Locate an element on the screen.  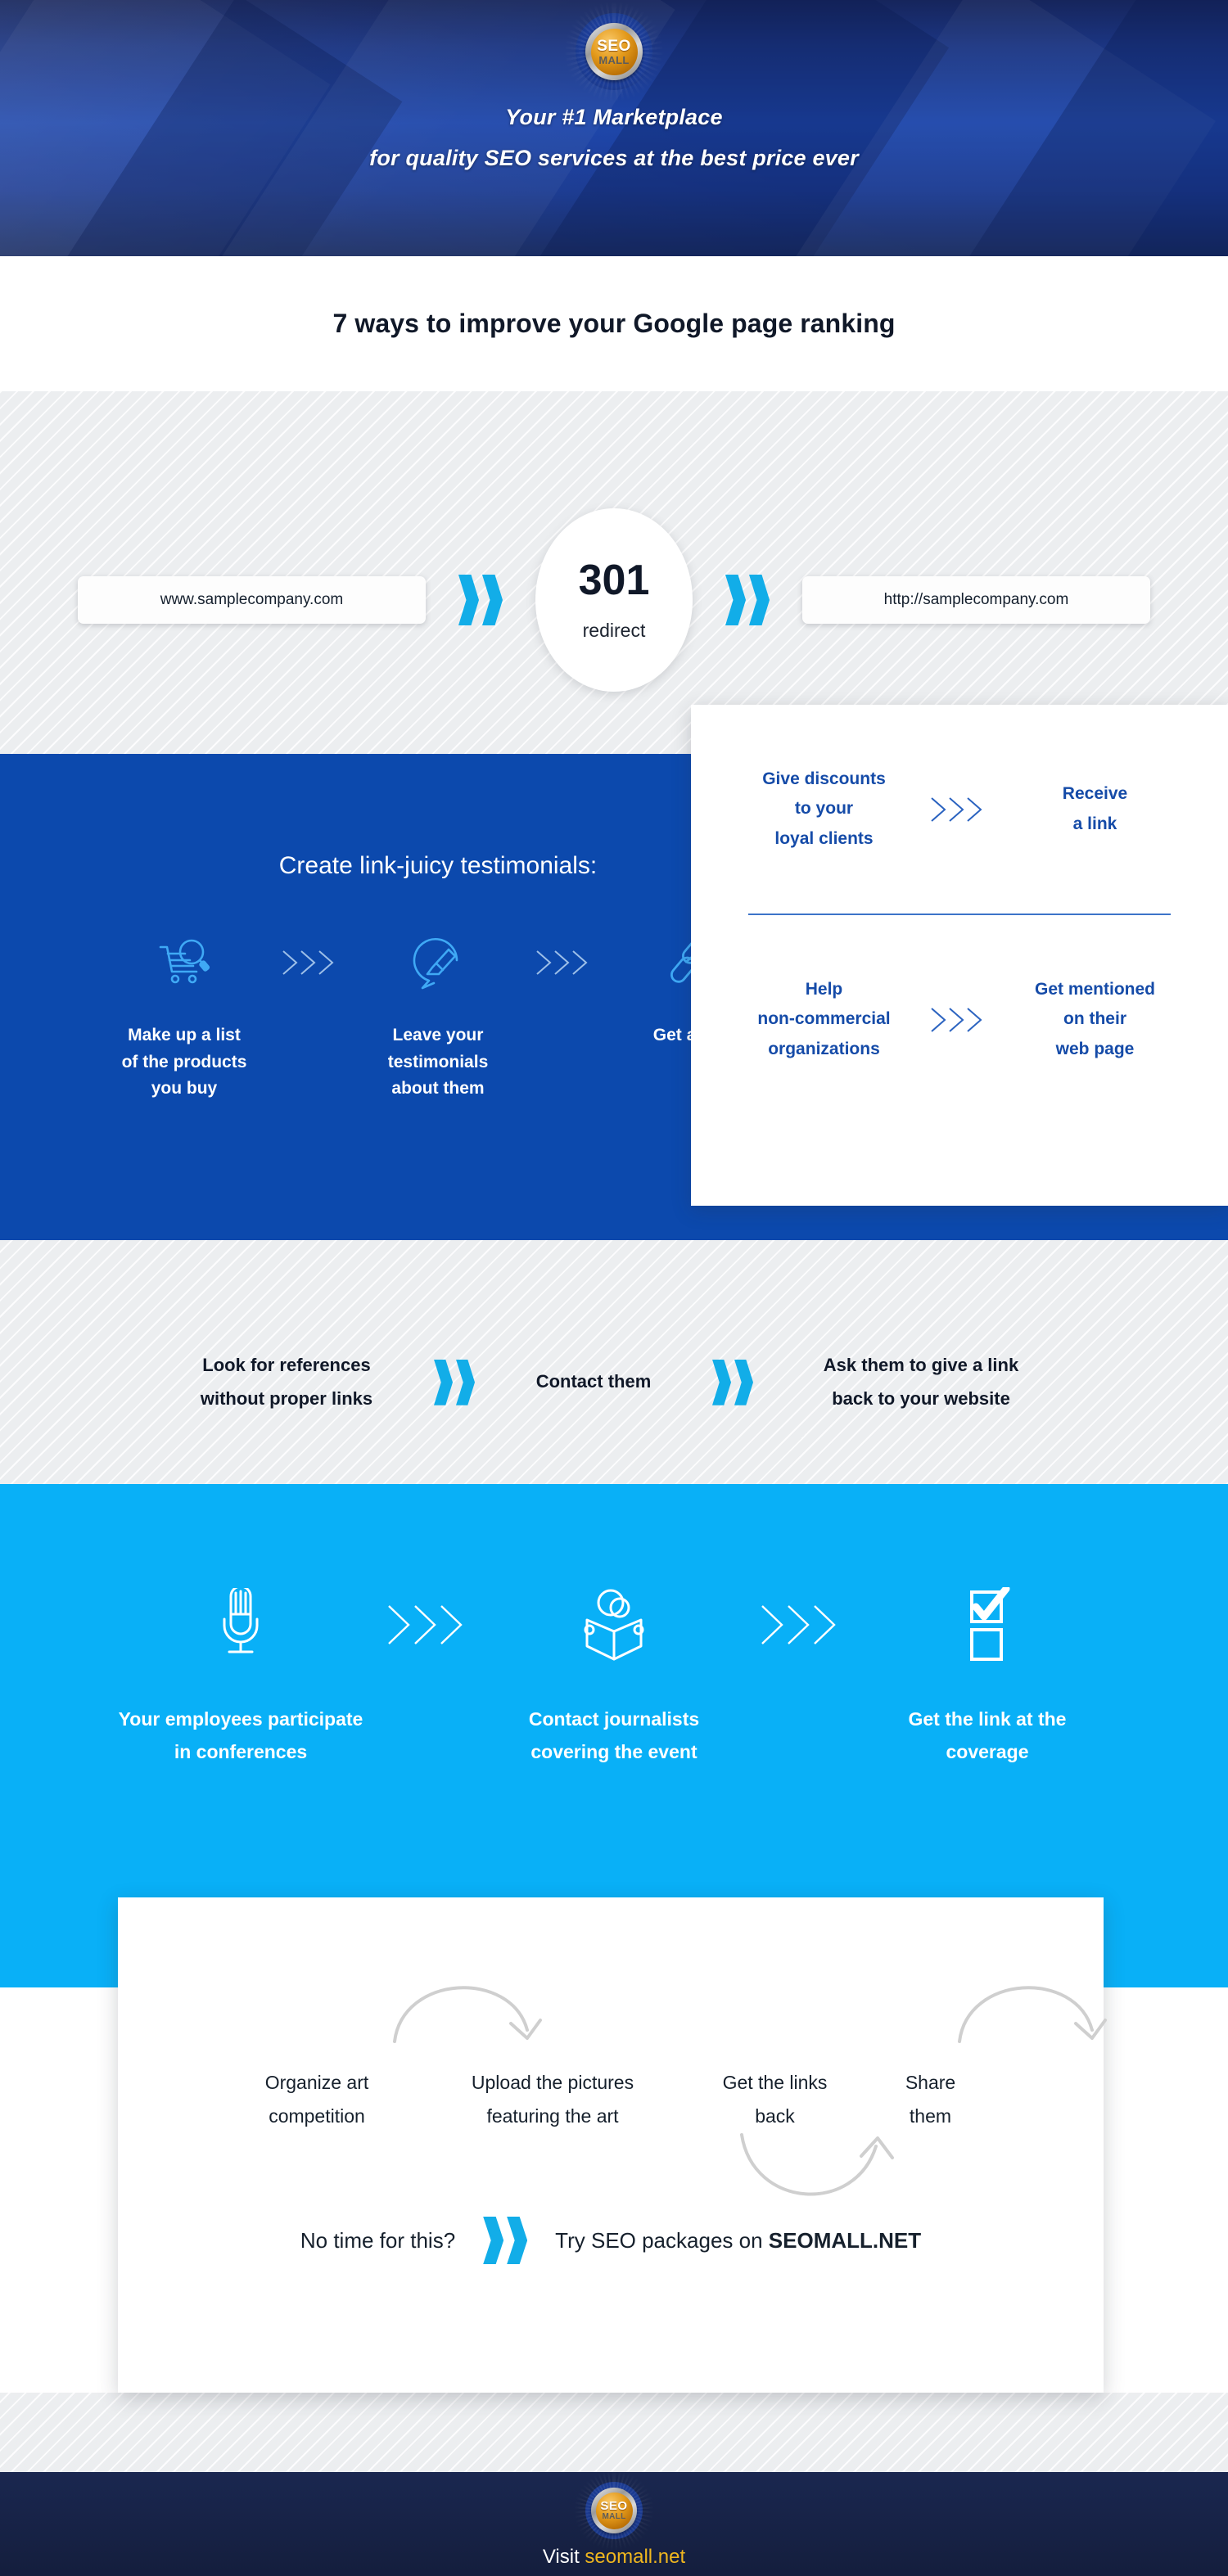
conferences-step-3-label: Get the link at the coverage is located at coordinates (987, 1735).